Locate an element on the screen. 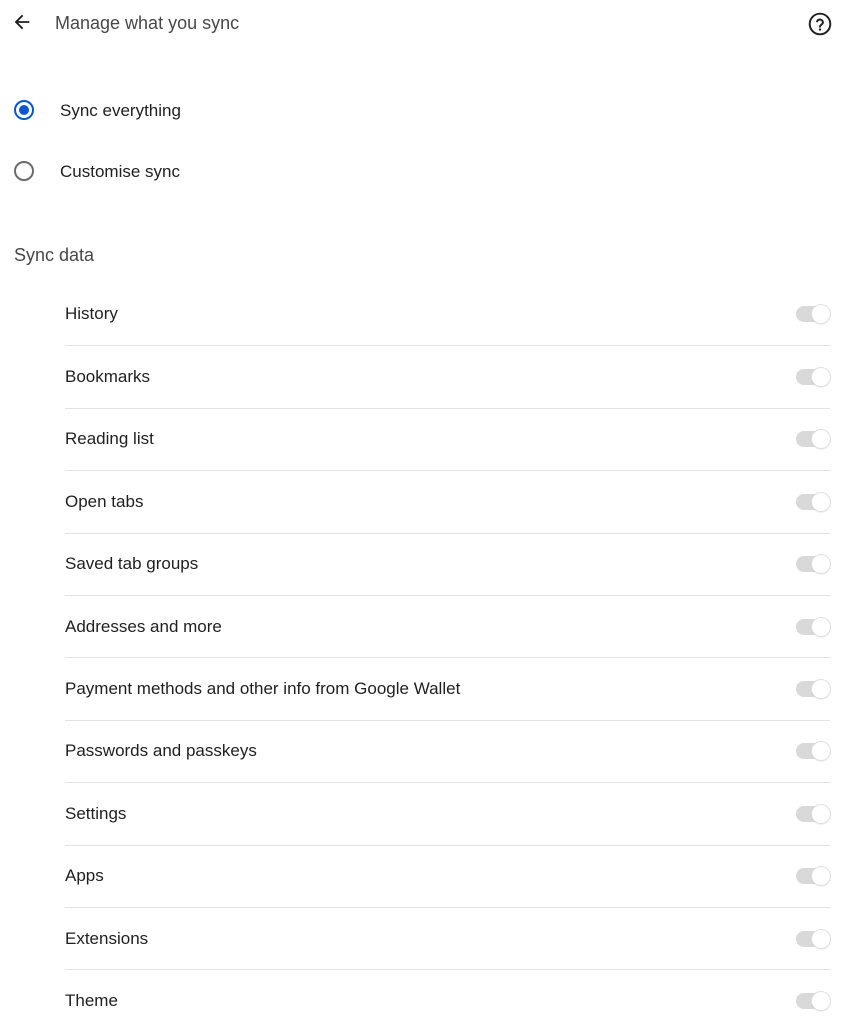  sync-everything-label: Sync everything is located at coordinates (120, 110).